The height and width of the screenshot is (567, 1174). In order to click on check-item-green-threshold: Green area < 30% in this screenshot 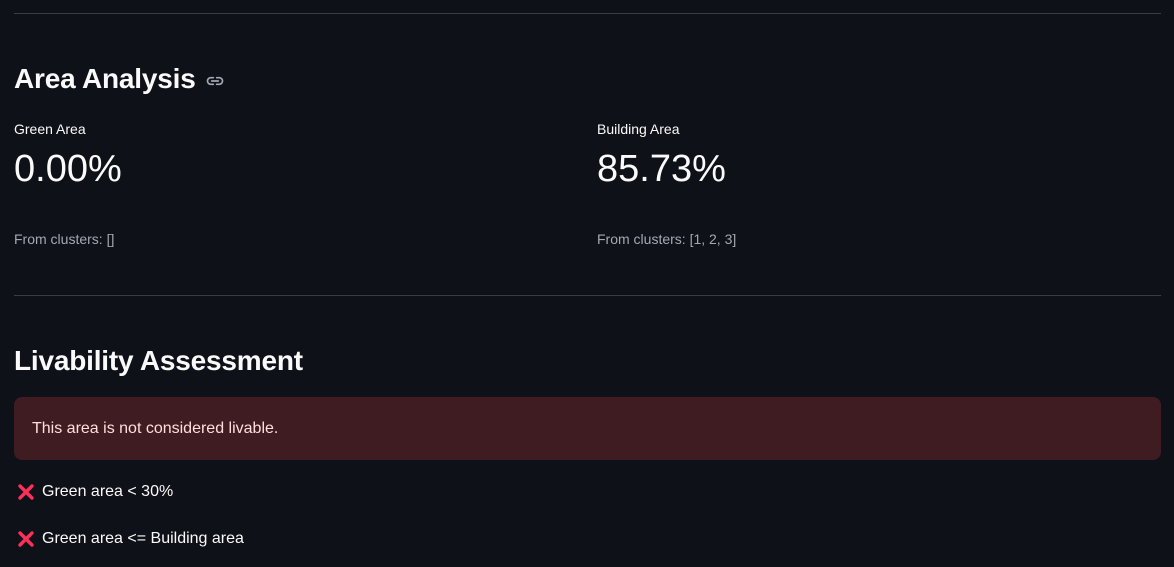, I will do `click(94, 492)`.